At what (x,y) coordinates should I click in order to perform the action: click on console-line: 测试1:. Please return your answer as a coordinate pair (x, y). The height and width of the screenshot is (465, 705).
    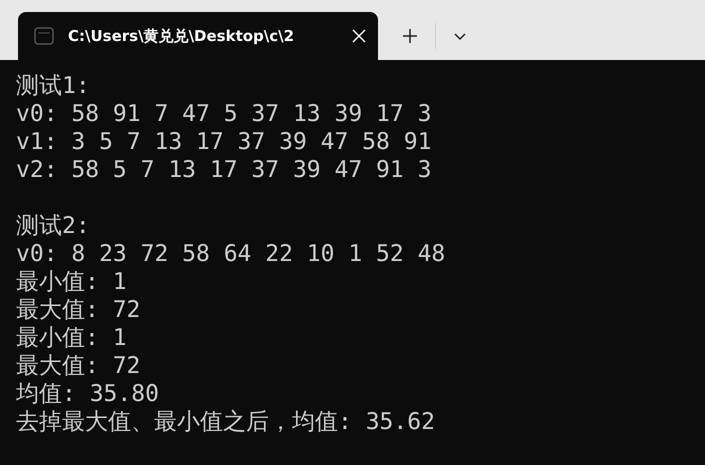
    Looking at the image, I should click on (53, 86).